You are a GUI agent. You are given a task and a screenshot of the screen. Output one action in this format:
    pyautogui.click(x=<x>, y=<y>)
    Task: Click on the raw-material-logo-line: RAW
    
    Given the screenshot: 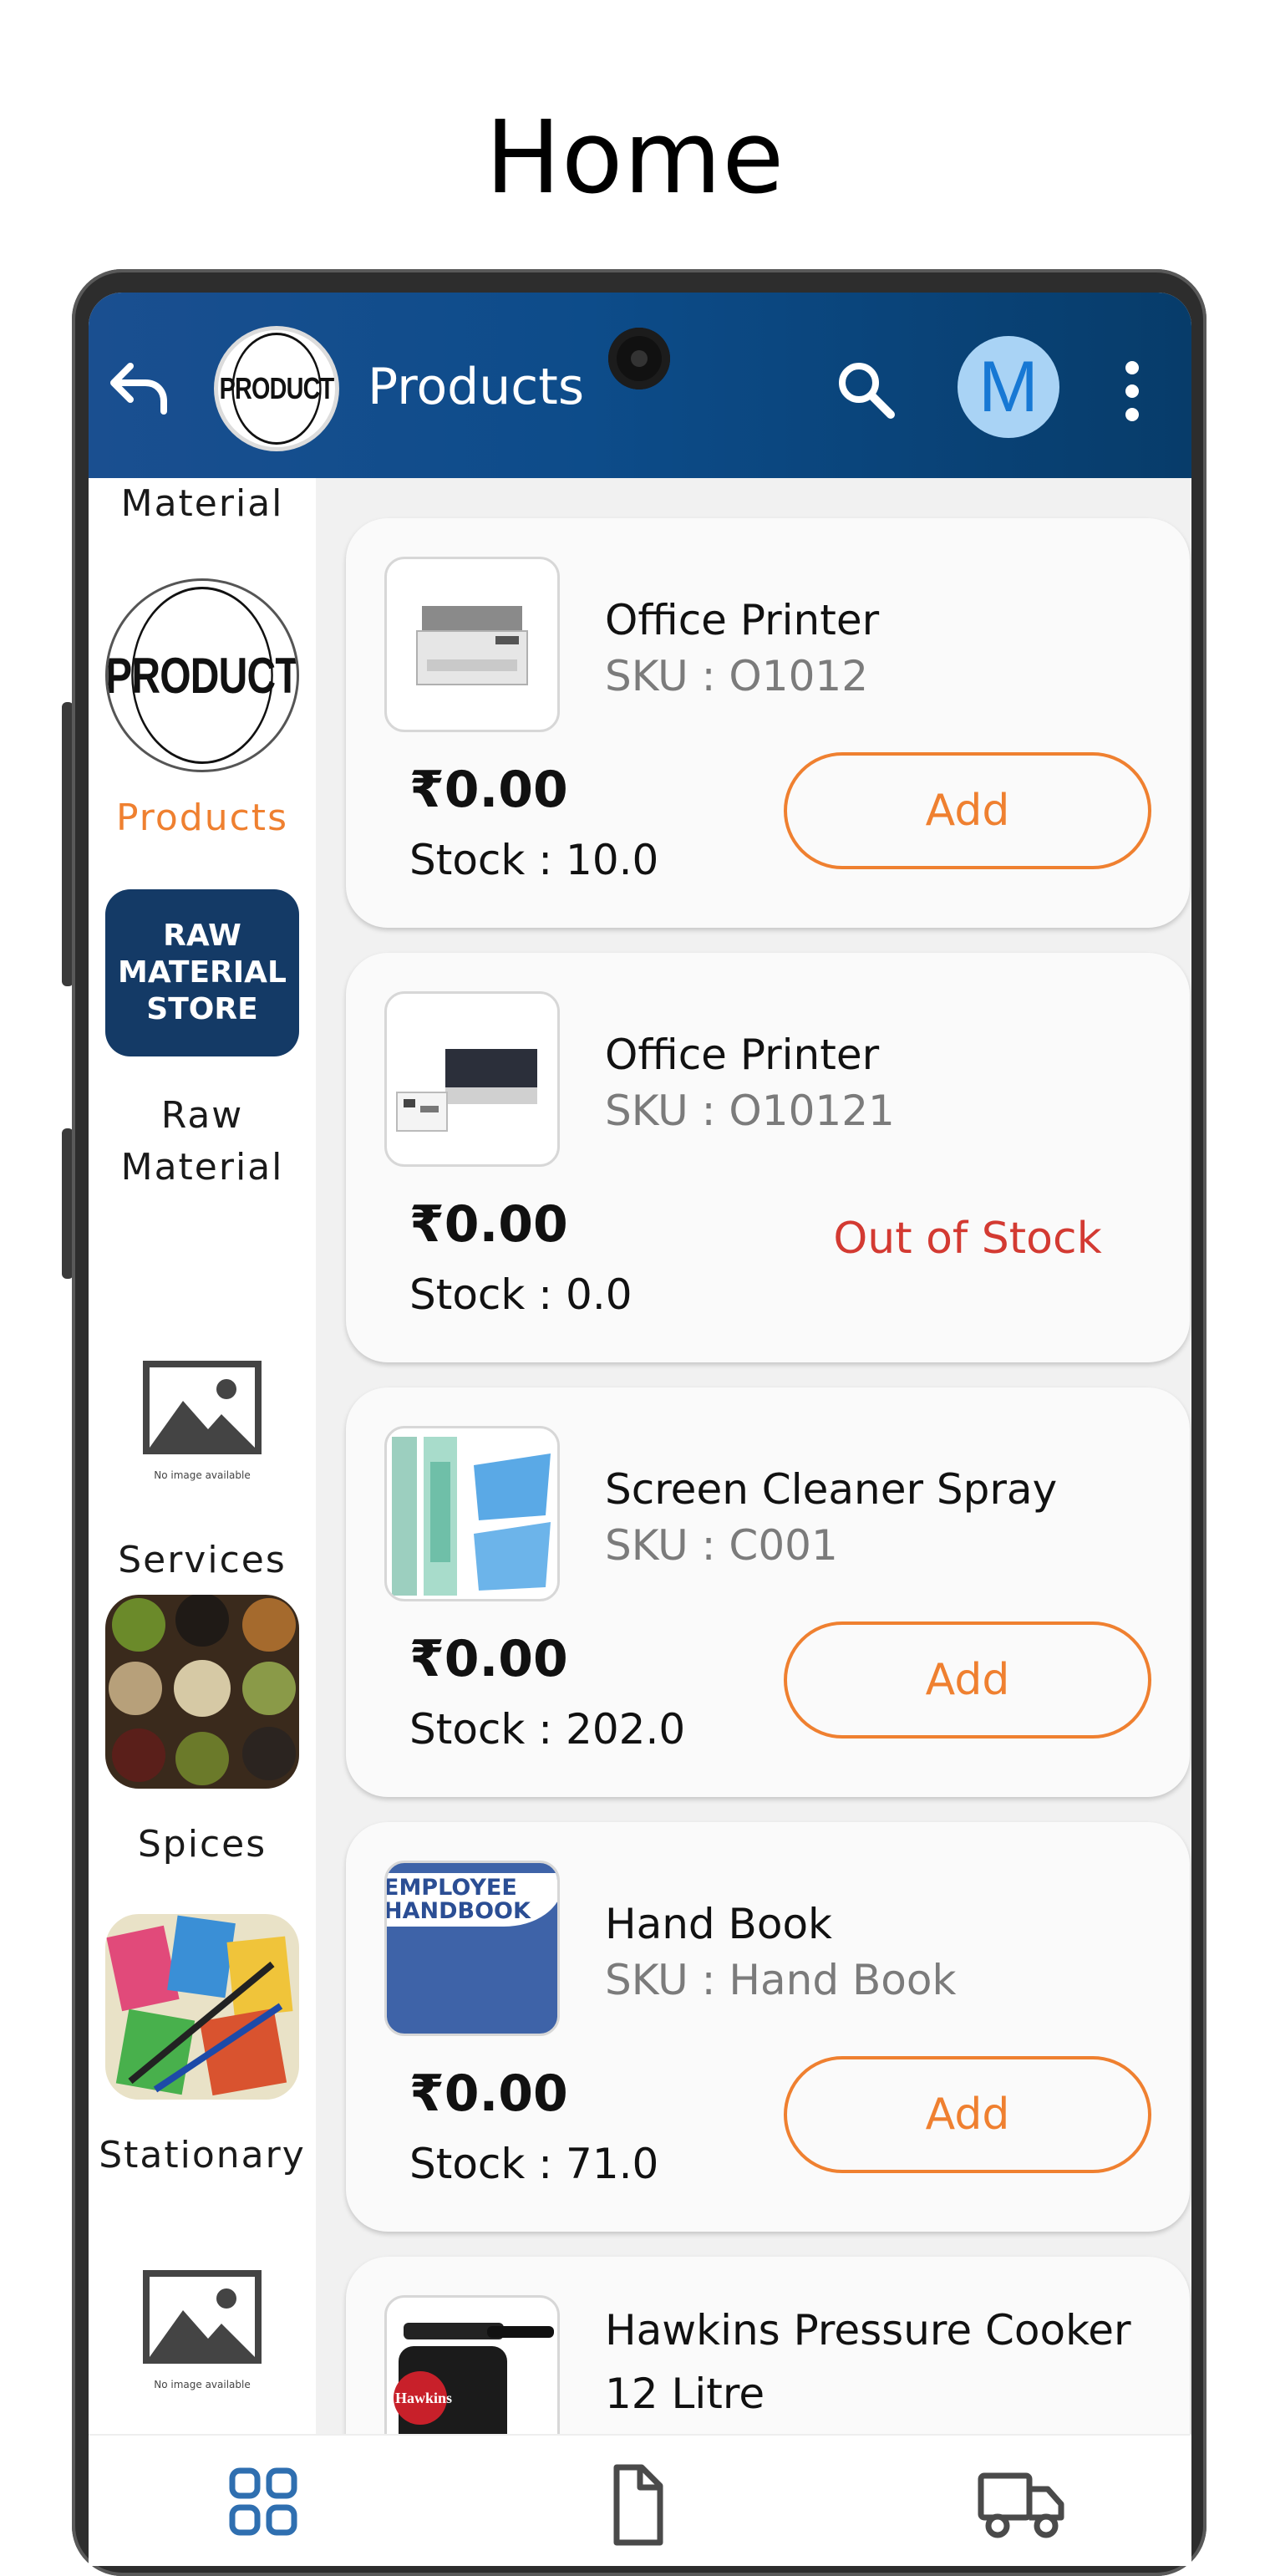 What is the action you would take?
    pyautogui.click(x=202, y=936)
    